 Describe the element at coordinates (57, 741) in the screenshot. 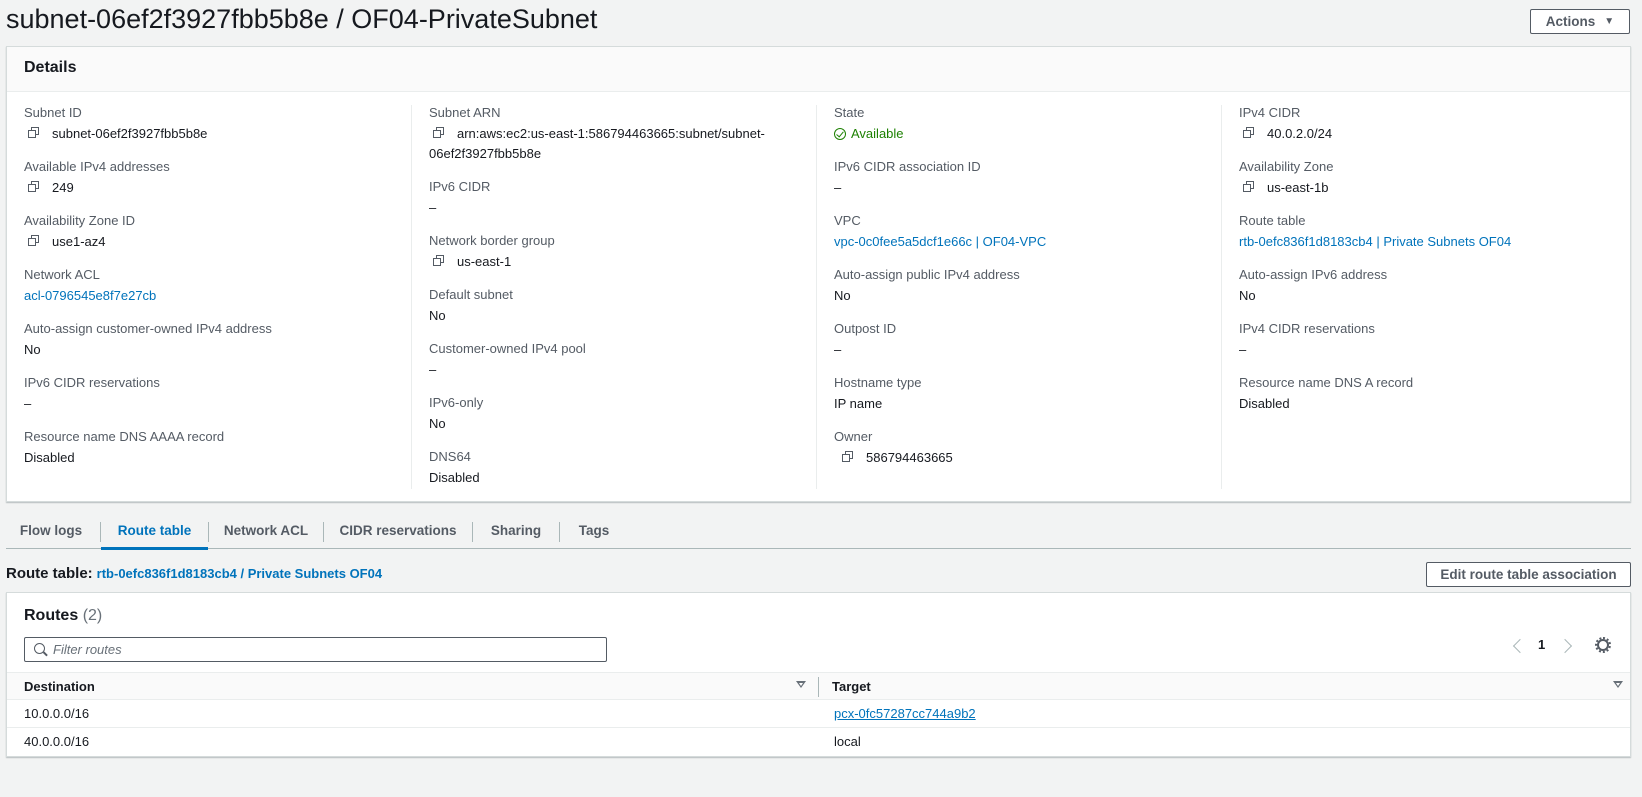

I see `route-destination: 40.0.0.0/16` at that location.